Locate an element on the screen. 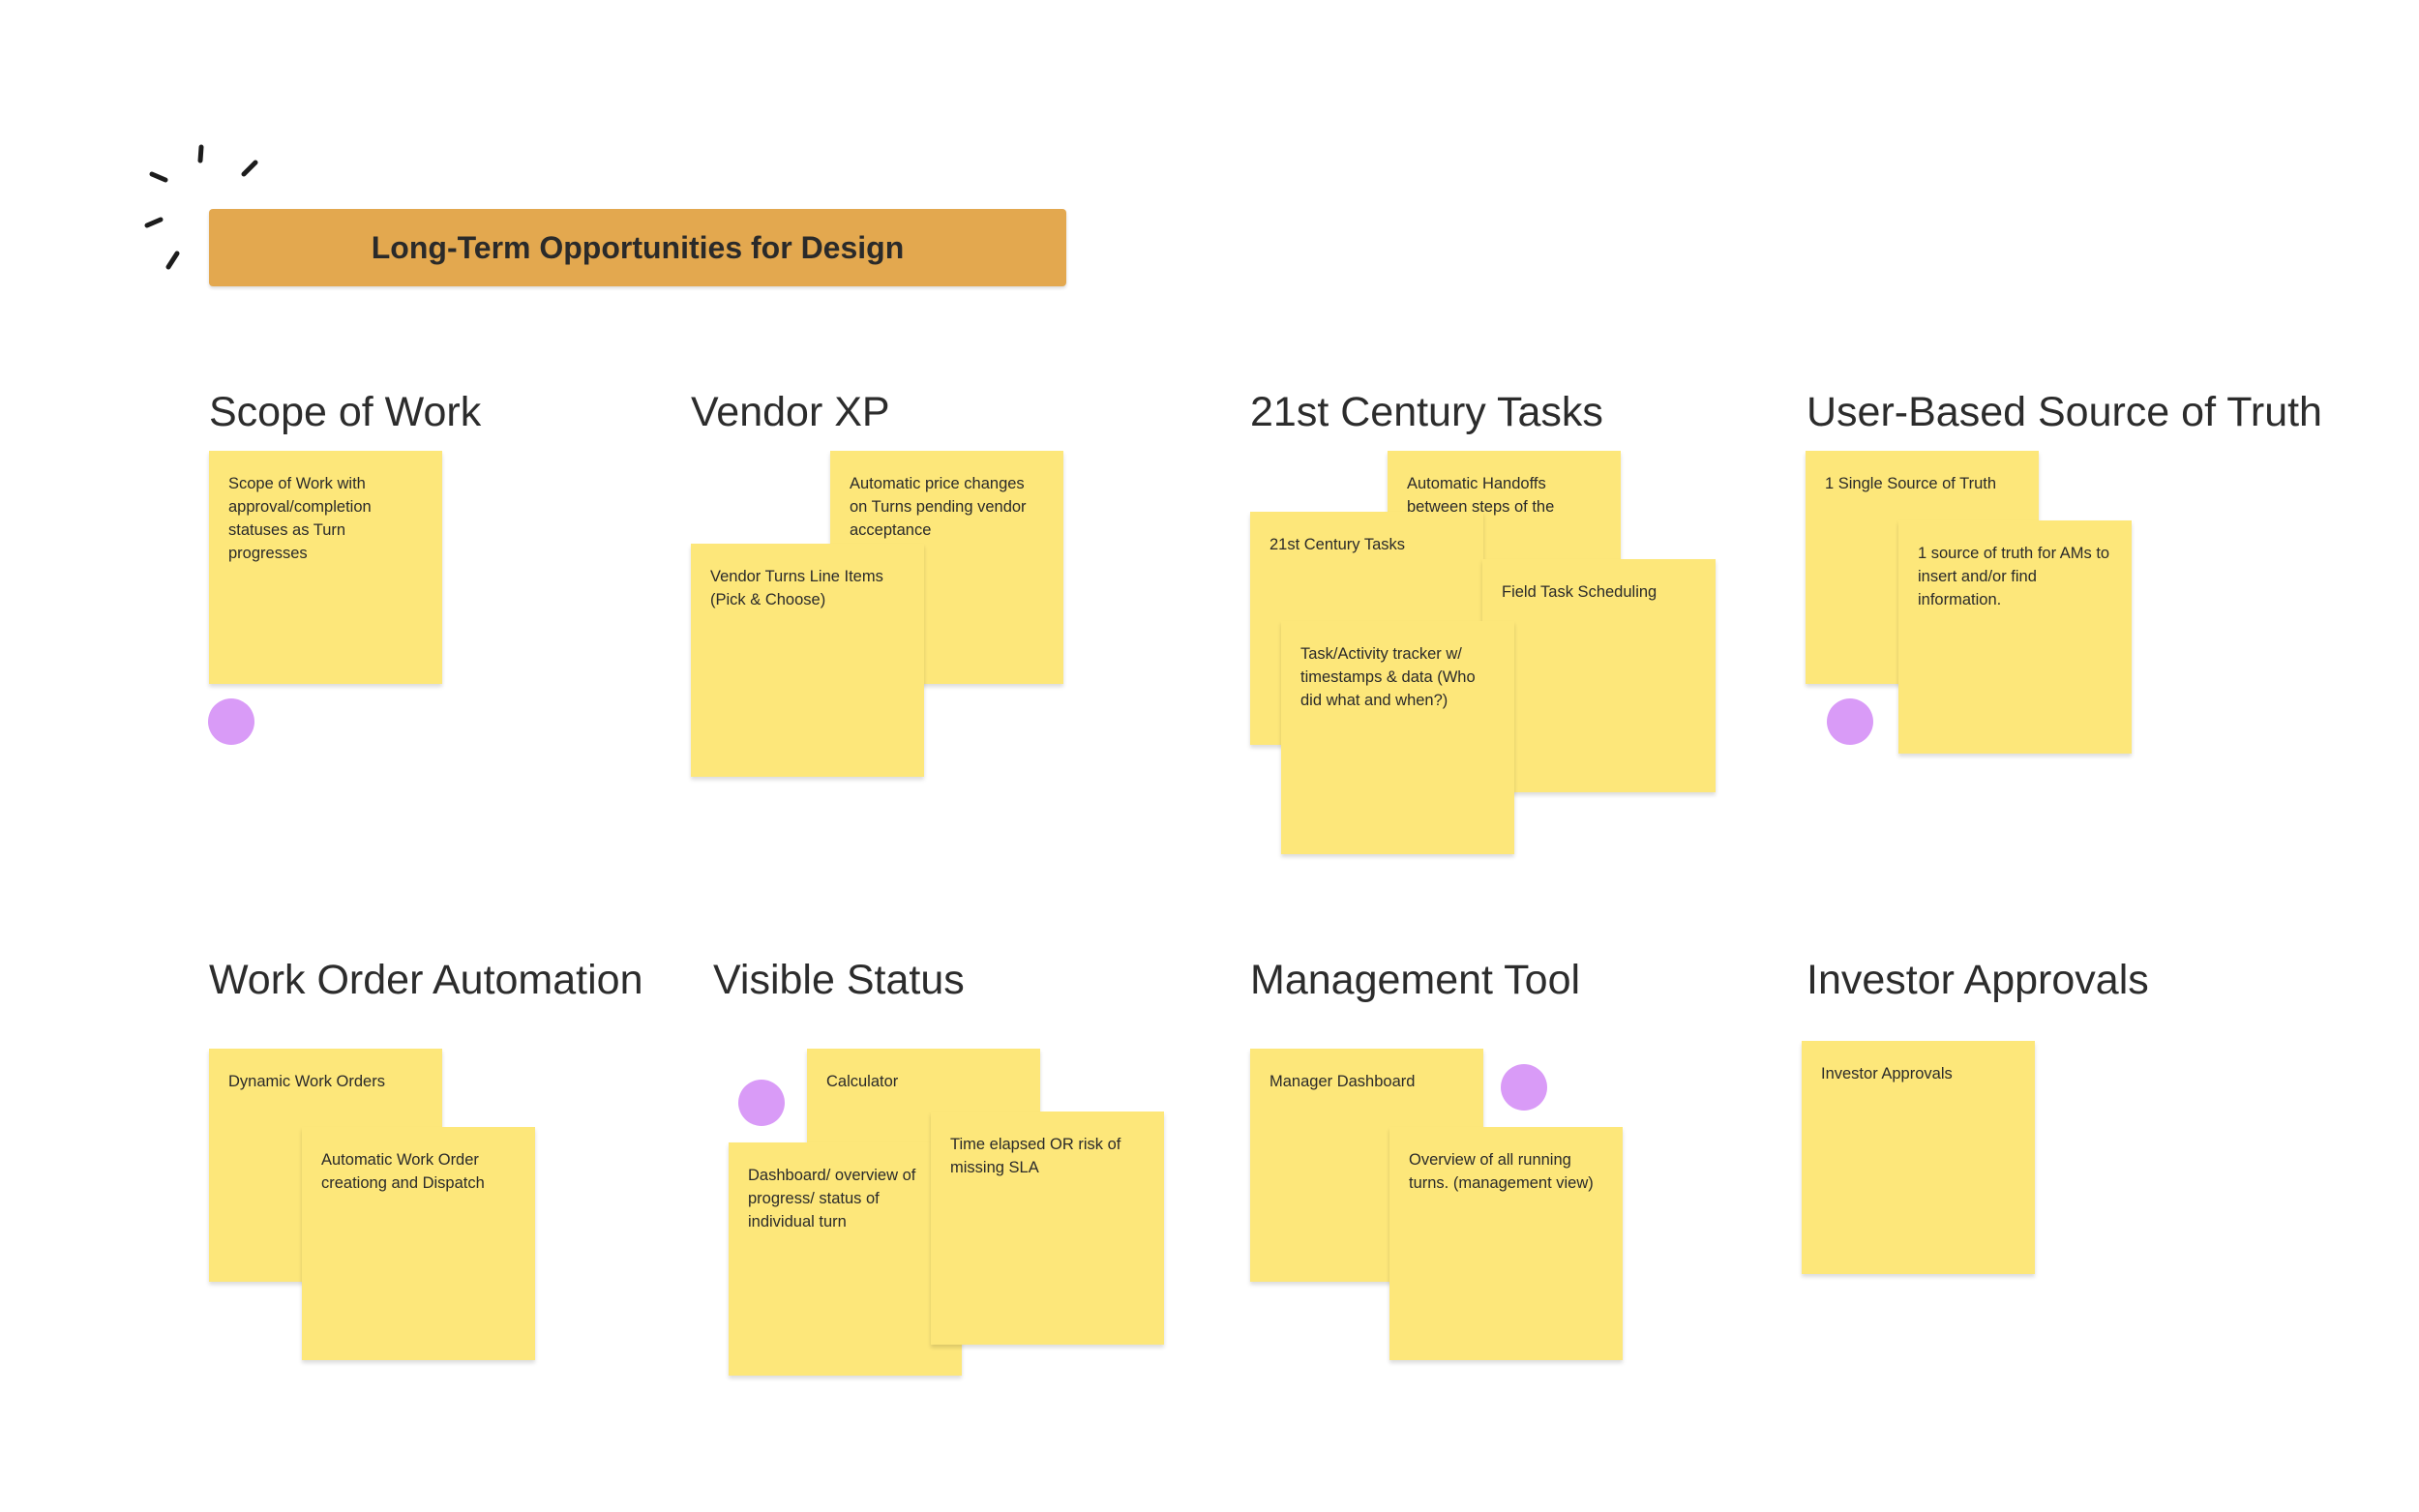 This screenshot has width=2419, height=1512. section-title-scope-of-work: Scope of Work is located at coordinates (346, 412).